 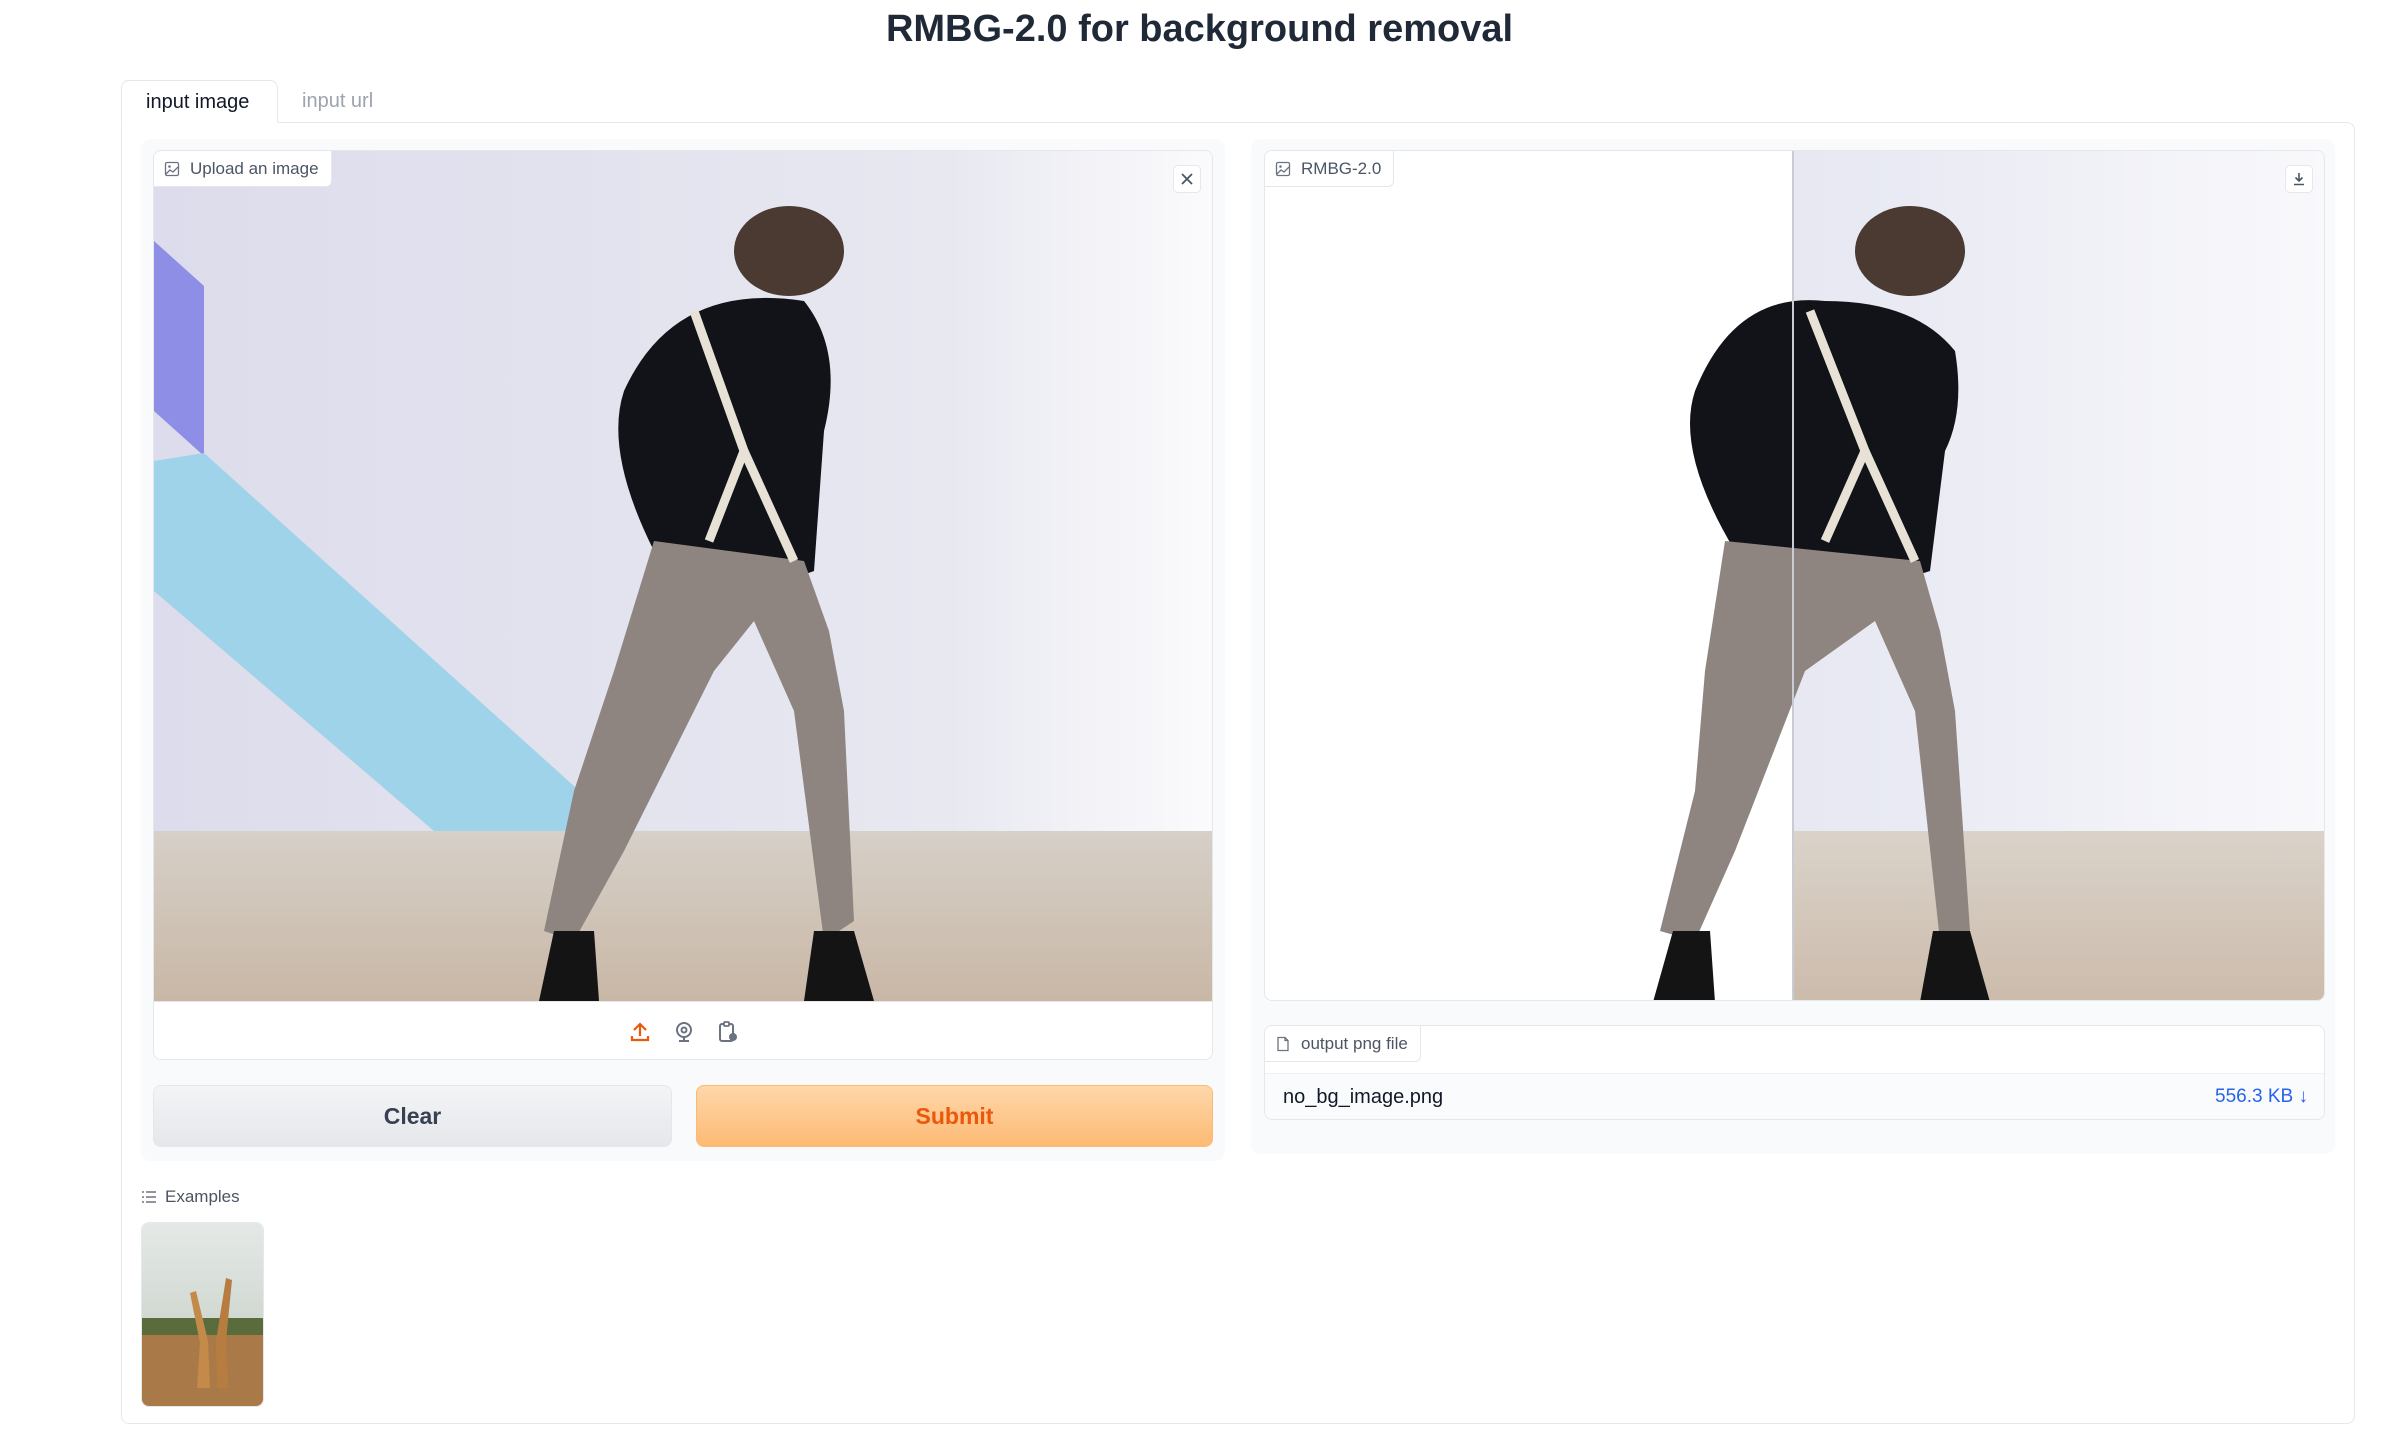 What do you see at coordinates (202, 1196) in the screenshot?
I see `examples-label: Examples` at bounding box center [202, 1196].